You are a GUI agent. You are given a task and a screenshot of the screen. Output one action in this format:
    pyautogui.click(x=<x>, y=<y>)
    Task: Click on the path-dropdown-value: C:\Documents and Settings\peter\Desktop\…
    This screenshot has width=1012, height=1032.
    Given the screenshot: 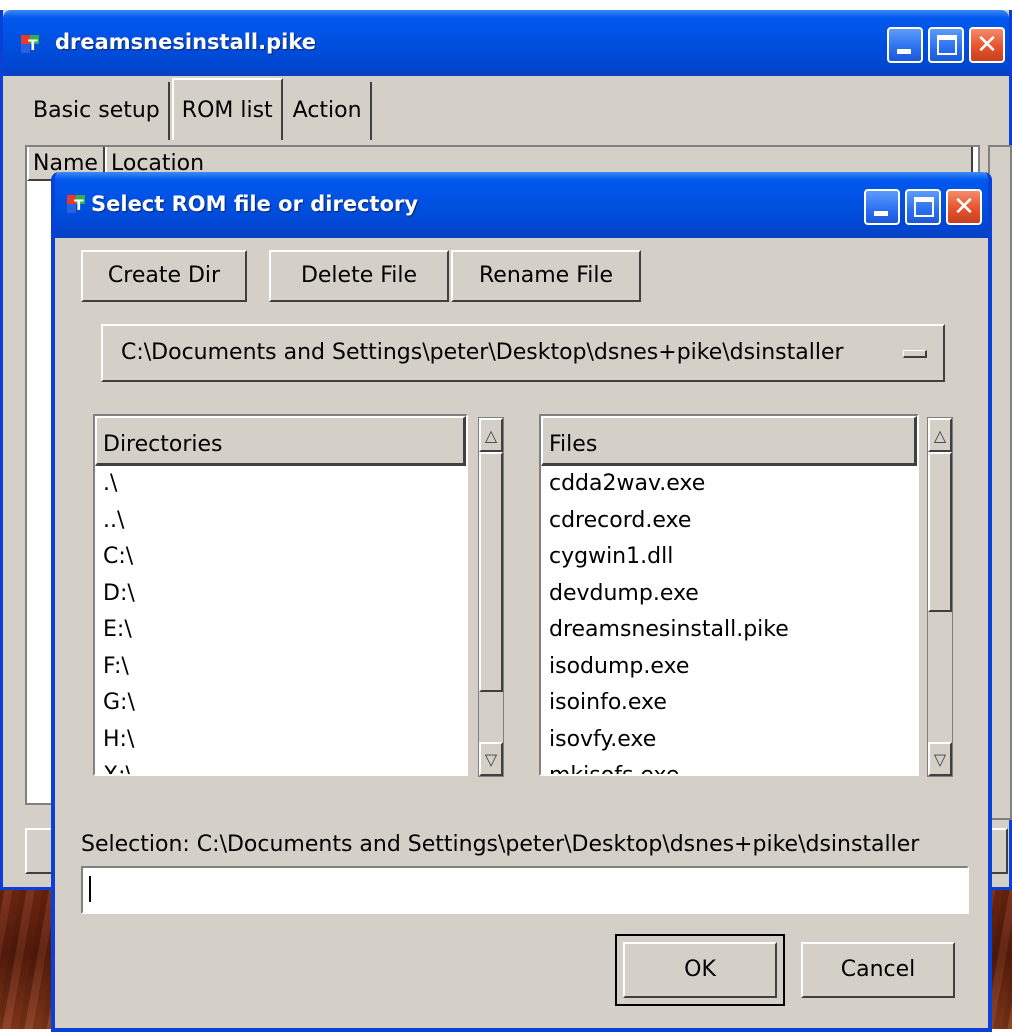 What is the action you would take?
    pyautogui.click(x=482, y=352)
    